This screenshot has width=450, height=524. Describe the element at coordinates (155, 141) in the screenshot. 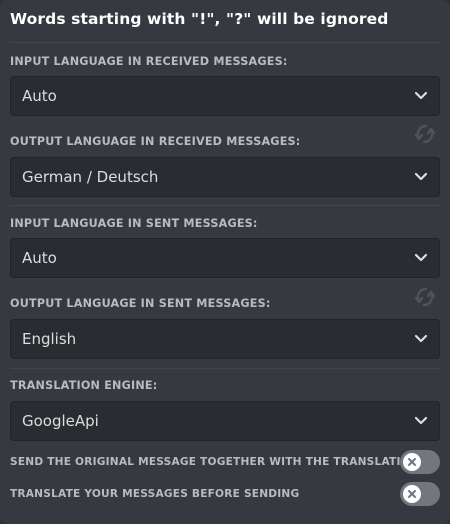

I see `label-output-received: OUTPUT LANGUAGE IN RECEIVED MESSAGES:` at that location.